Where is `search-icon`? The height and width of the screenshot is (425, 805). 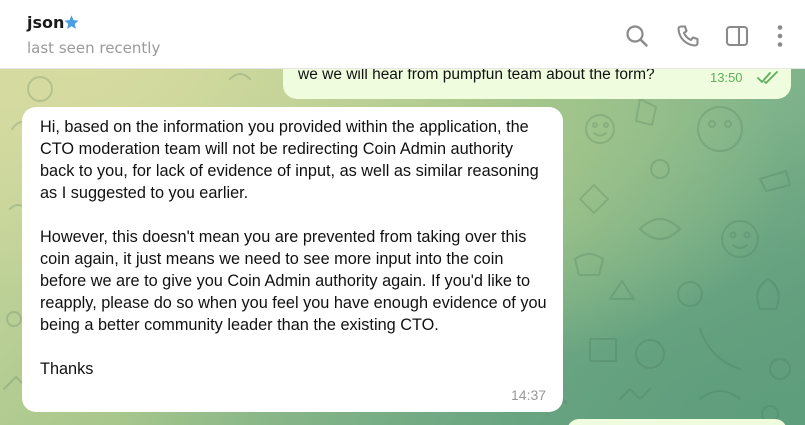 search-icon is located at coordinates (637, 36).